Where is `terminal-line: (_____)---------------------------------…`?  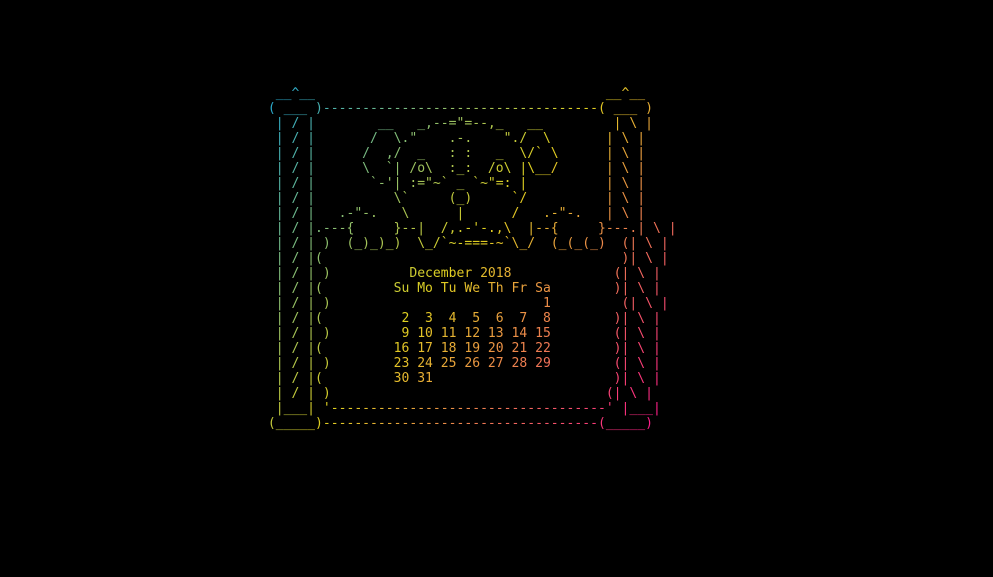
terminal-line: (_____)---------------------------------… is located at coordinates (460, 423).